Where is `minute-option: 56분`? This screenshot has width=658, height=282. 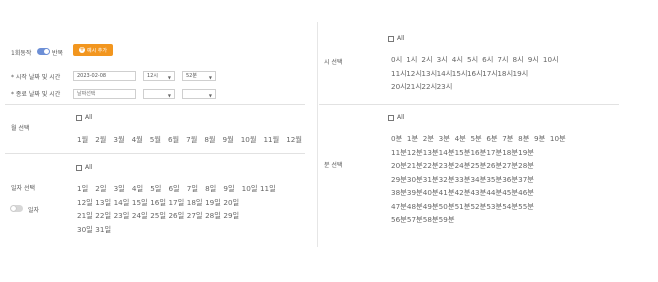 minute-option: 56분 is located at coordinates (399, 220).